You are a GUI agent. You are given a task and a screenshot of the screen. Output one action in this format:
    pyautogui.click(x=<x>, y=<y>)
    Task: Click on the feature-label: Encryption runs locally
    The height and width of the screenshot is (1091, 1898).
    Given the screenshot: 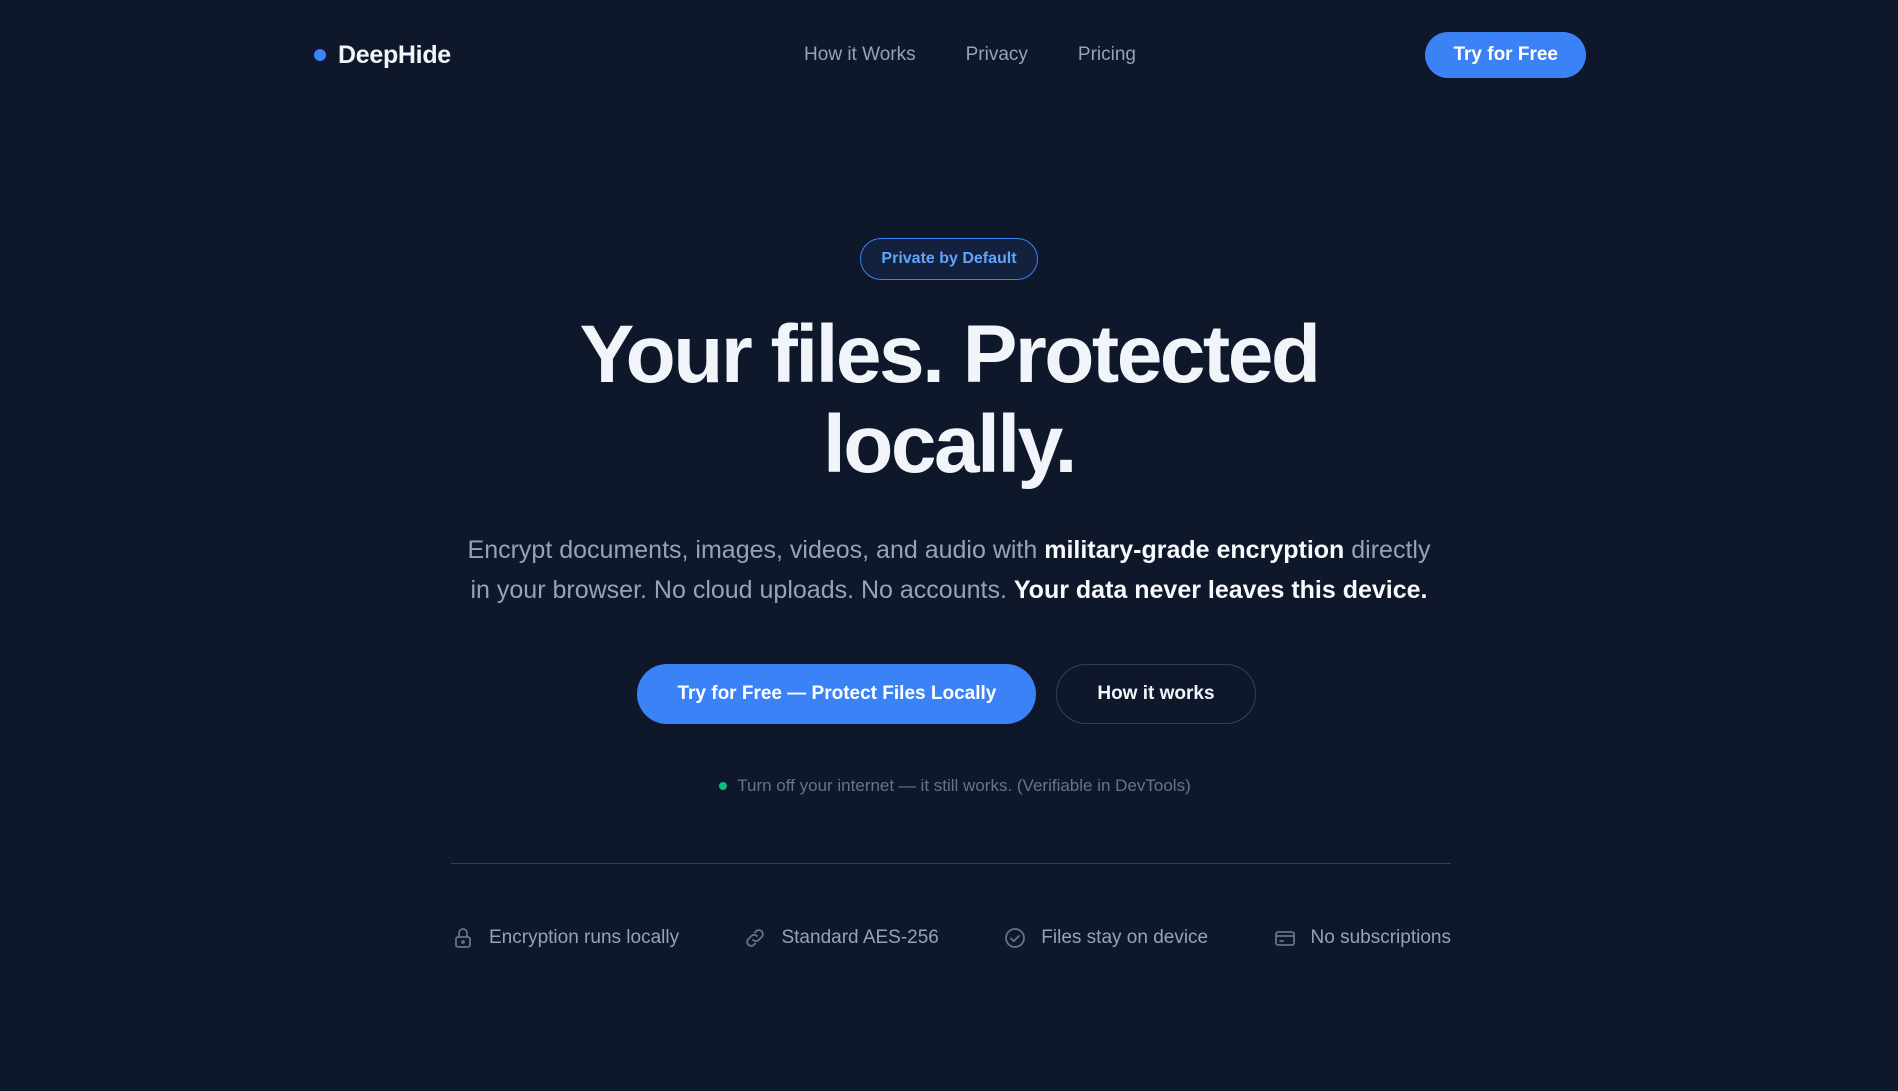 What is the action you would take?
    pyautogui.click(x=584, y=937)
    